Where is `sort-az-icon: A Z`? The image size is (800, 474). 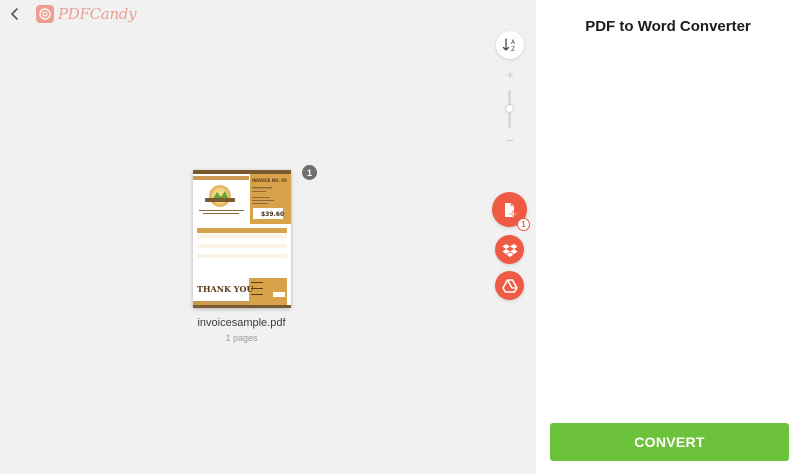 sort-az-icon: A Z is located at coordinates (509, 45).